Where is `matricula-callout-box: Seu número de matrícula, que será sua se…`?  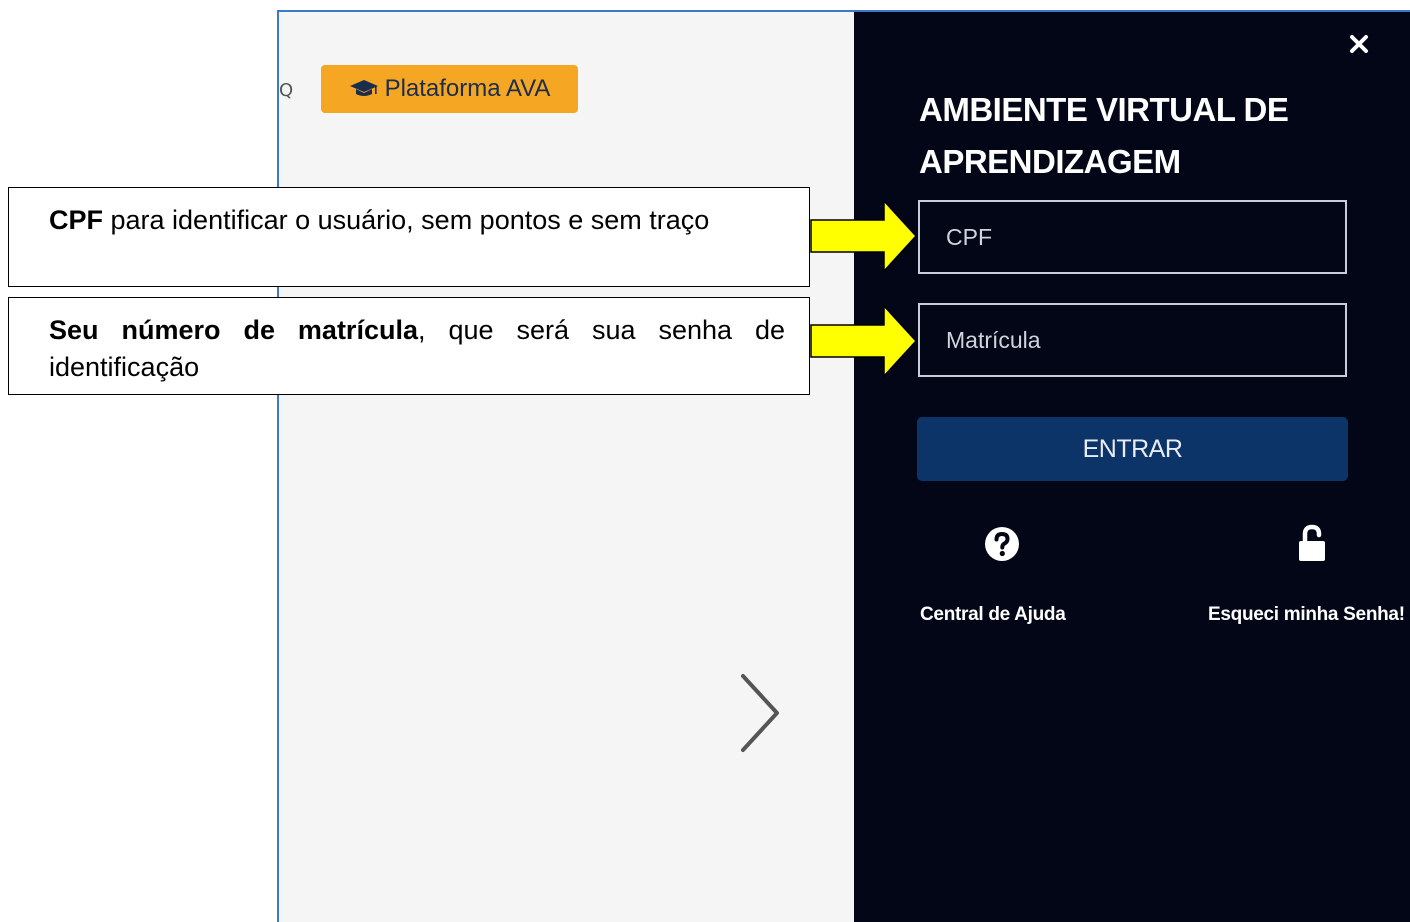
matricula-callout-box: Seu número de matrícula, que será sua se… is located at coordinates (409, 346).